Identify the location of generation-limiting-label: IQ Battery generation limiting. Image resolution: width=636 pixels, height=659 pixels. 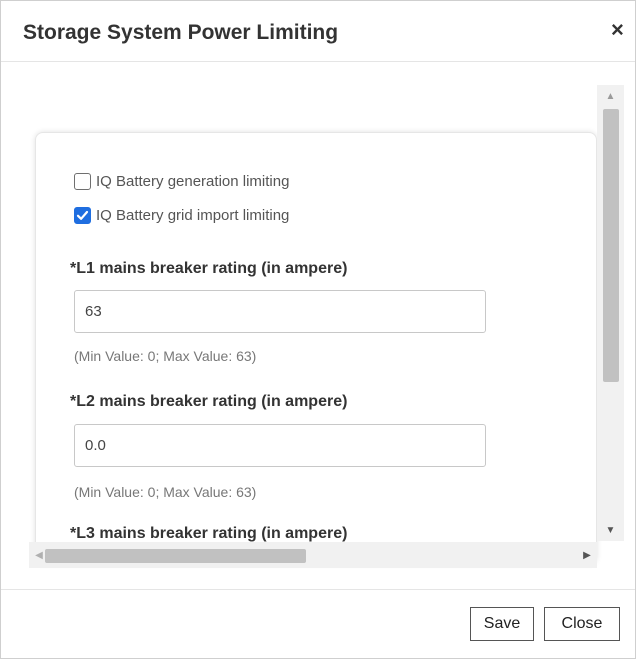
(193, 181).